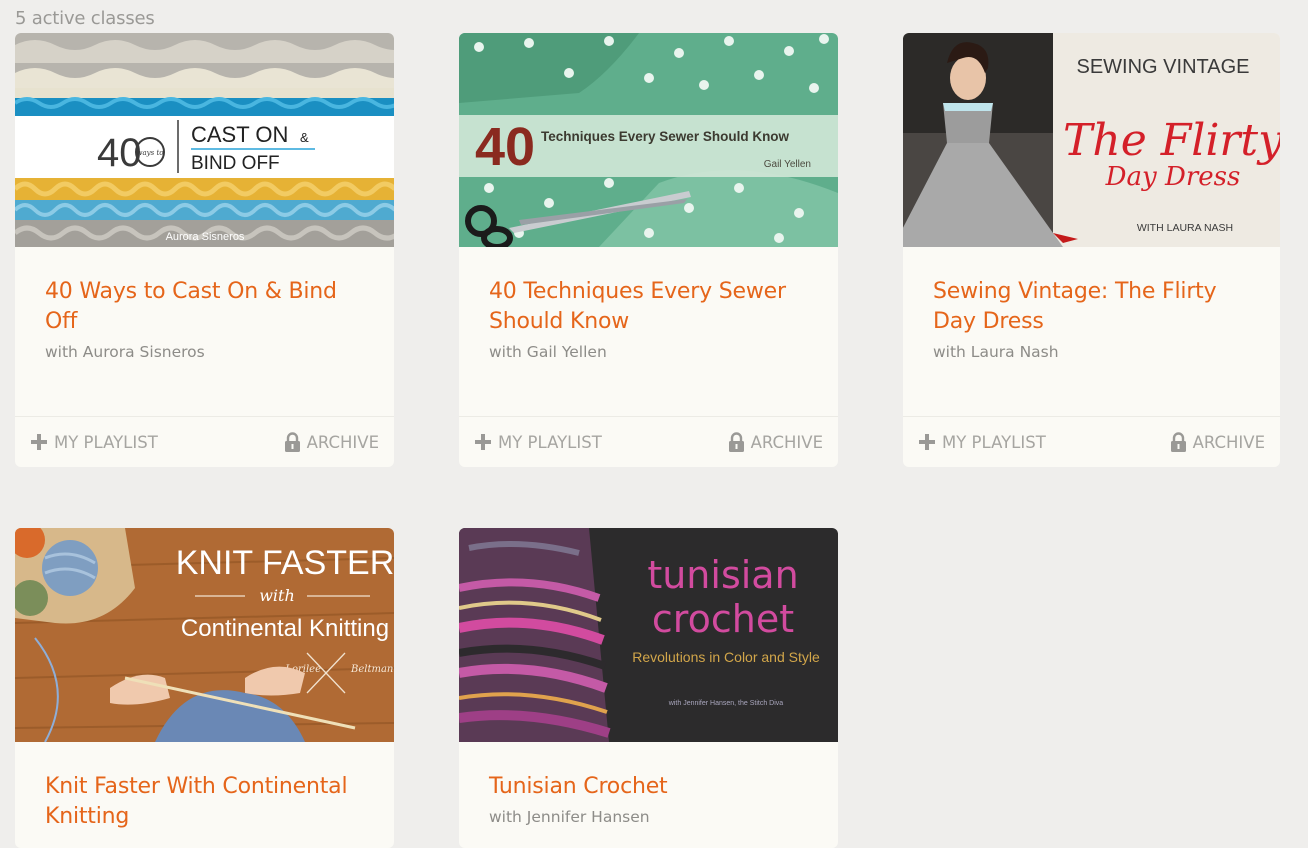  Describe the element at coordinates (787, 164) in the screenshot. I see `thumb-credit: Gail Yellen` at that location.